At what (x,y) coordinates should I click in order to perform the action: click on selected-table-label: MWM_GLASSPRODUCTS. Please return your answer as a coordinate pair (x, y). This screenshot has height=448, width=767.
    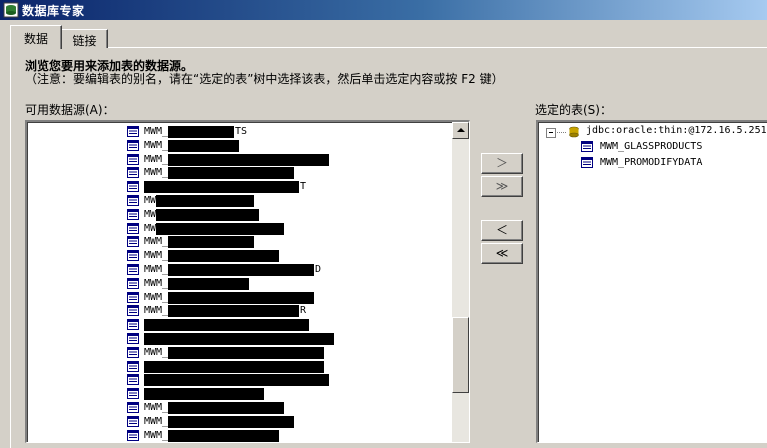
    Looking at the image, I should click on (651, 146).